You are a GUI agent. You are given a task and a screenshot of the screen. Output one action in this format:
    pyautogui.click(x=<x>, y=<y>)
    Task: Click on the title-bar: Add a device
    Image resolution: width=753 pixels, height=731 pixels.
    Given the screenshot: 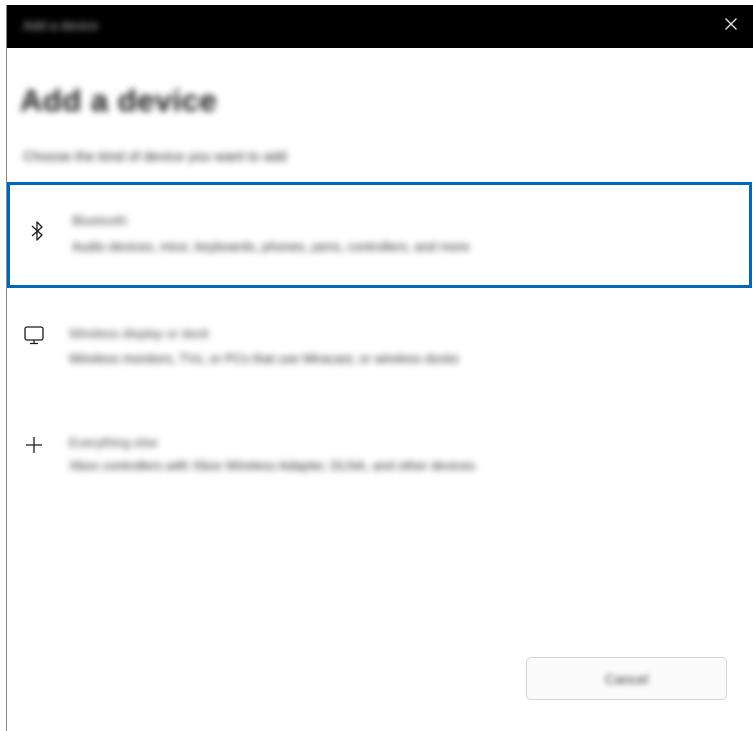 What is the action you would take?
    pyautogui.click(x=380, y=26)
    